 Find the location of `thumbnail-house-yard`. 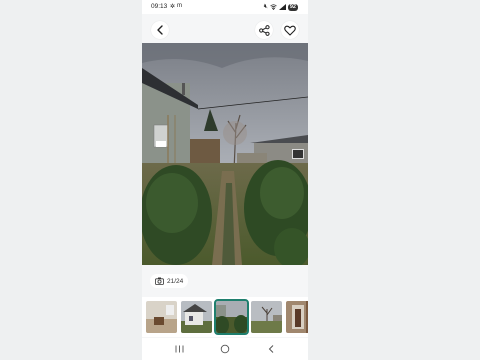

thumbnail-house-yard is located at coordinates (196, 317).